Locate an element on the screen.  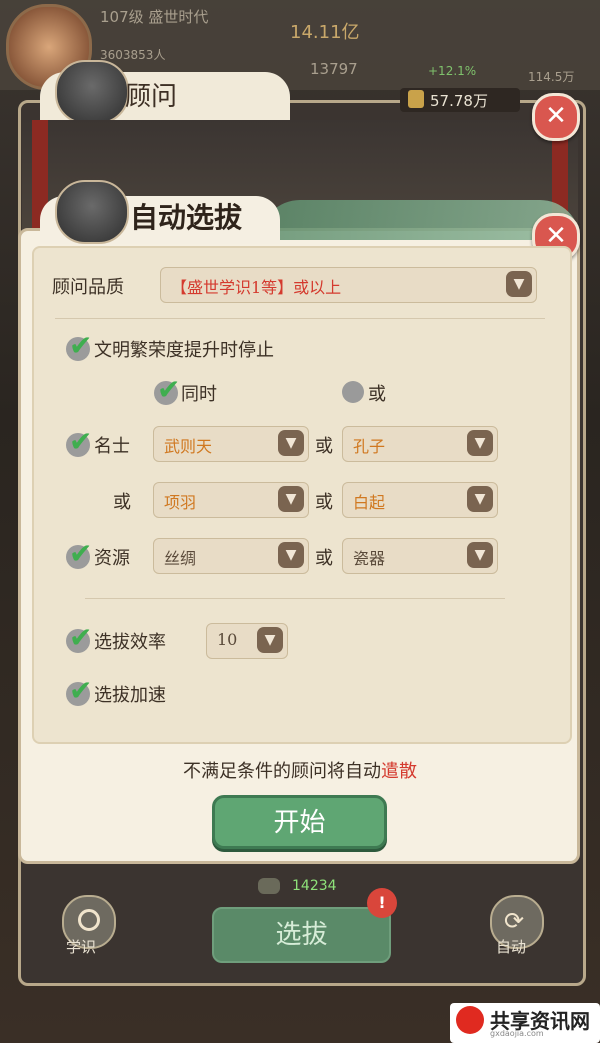
refresh-icon: ⟳ is located at coordinates (514, 921).